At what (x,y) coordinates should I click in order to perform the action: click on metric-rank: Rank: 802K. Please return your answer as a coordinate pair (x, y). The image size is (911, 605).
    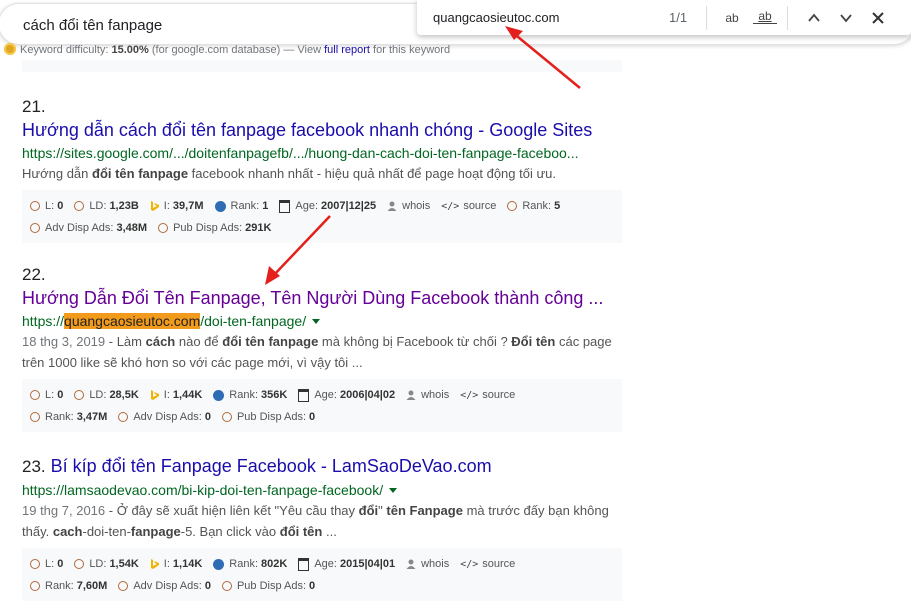
    Looking at the image, I should click on (250, 564).